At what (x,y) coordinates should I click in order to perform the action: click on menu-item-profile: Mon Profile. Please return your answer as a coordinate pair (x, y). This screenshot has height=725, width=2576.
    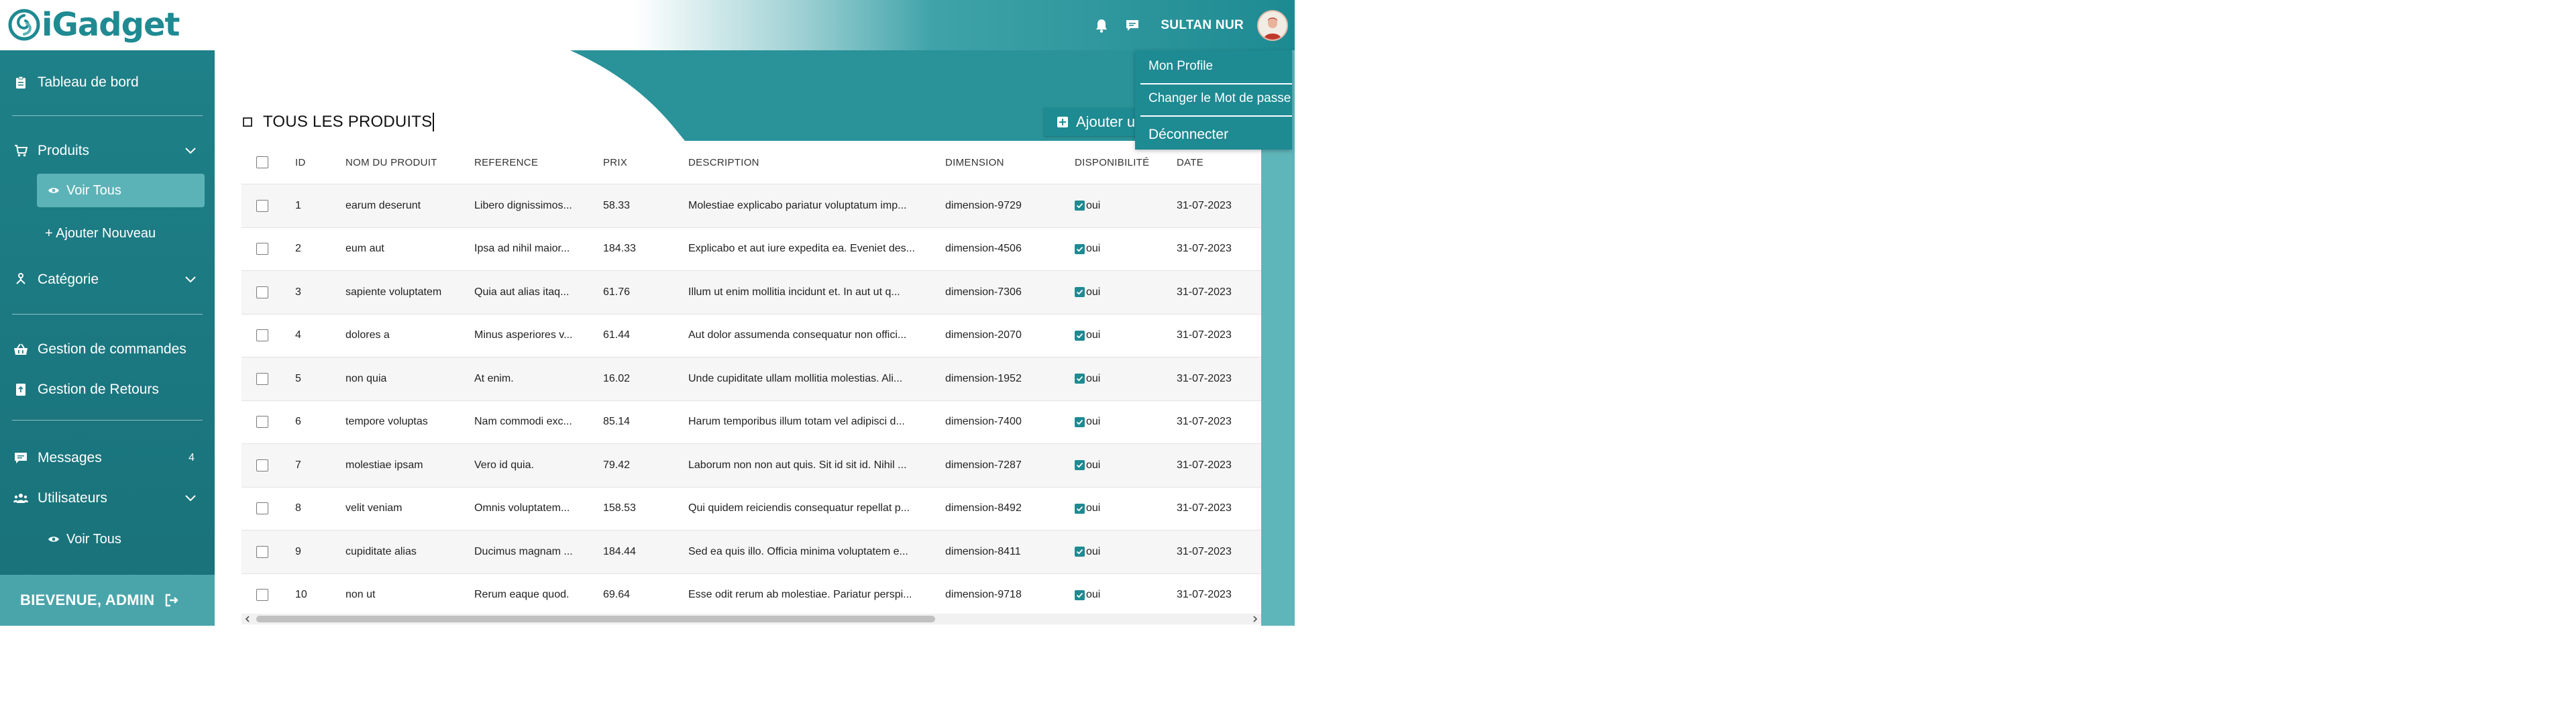
    Looking at the image, I should click on (1213, 66).